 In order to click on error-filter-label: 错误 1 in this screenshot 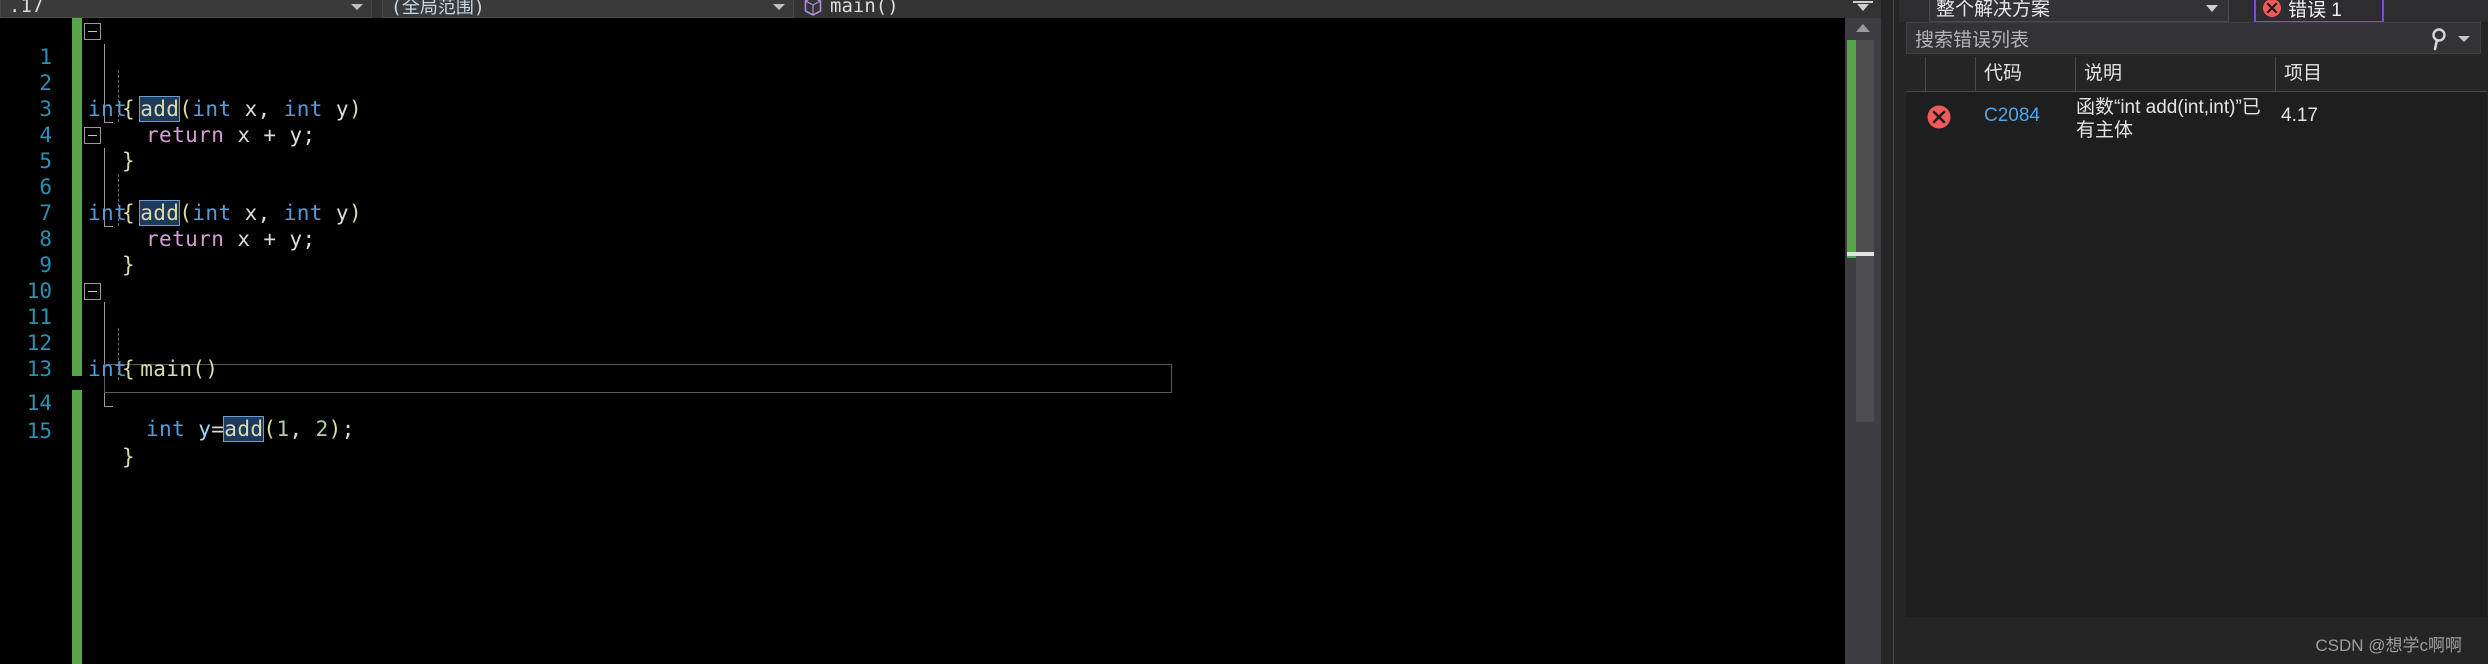, I will do `click(2315, 10)`.